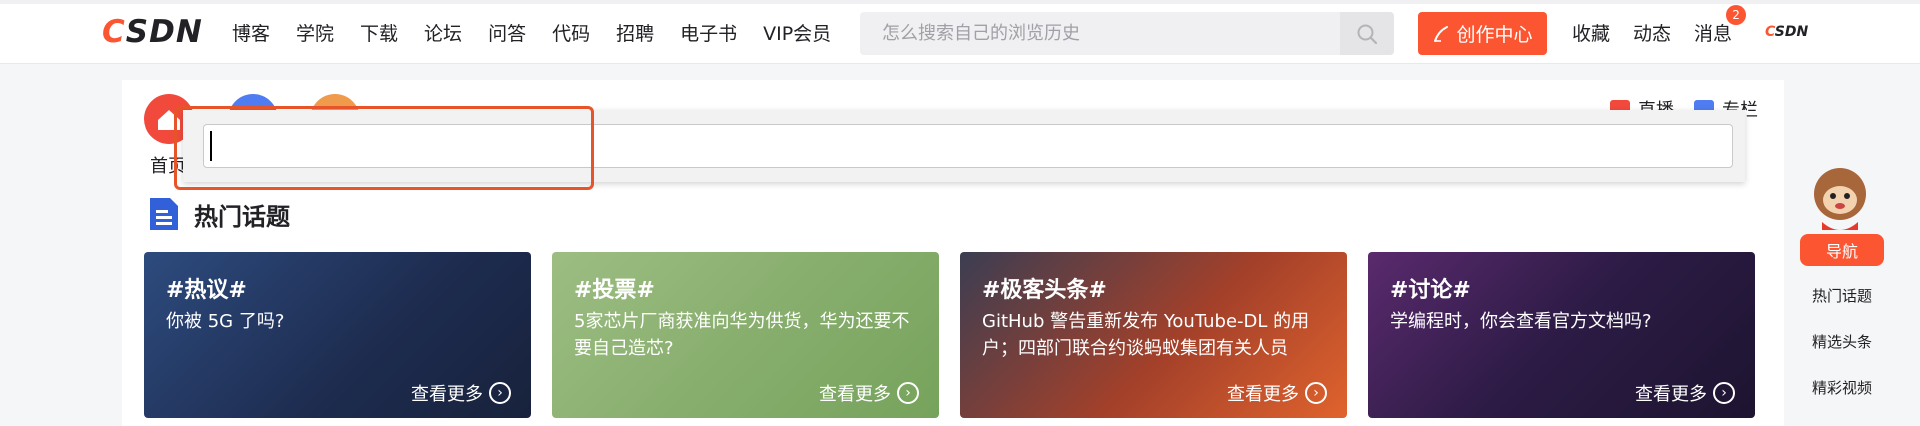  Describe the element at coordinates (384, 148) in the screenshot. I see `focus-highlight-box` at that location.